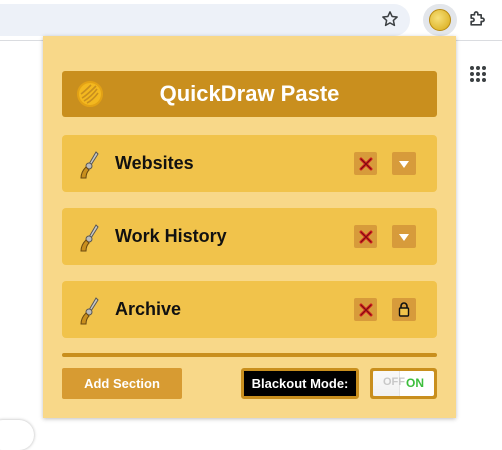 The height and width of the screenshot is (450, 502). Describe the element at coordinates (390, 19) in the screenshot. I see `star-icon` at that location.